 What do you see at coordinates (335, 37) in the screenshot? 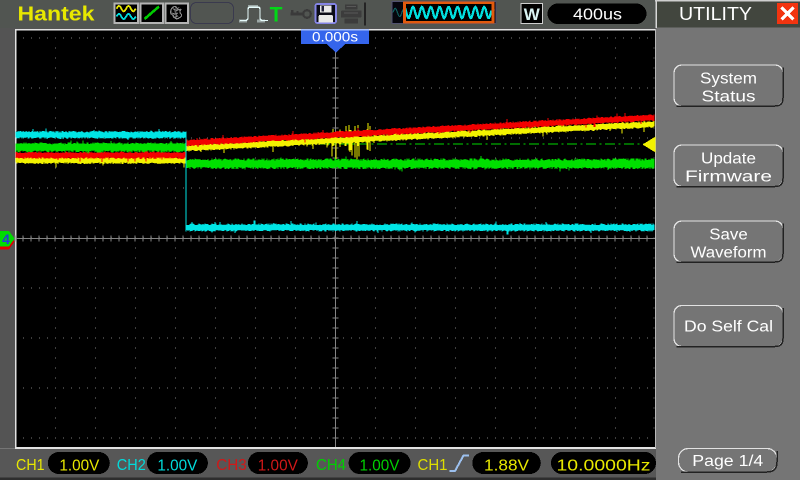
I see `svg-text: 0.000s` at bounding box center [335, 37].